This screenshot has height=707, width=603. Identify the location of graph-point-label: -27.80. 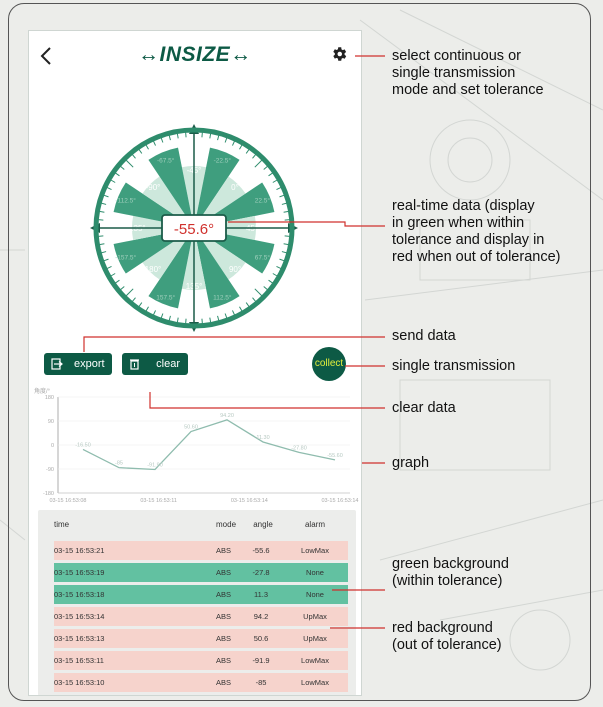
(299, 448).